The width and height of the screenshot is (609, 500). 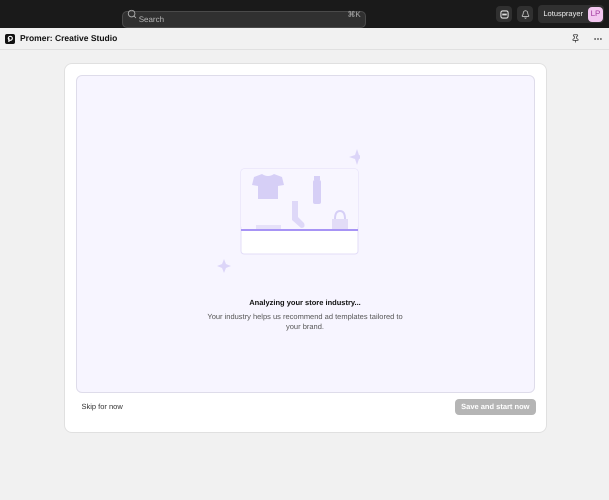 What do you see at coordinates (504, 14) in the screenshot?
I see `assistant-button` at bounding box center [504, 14].